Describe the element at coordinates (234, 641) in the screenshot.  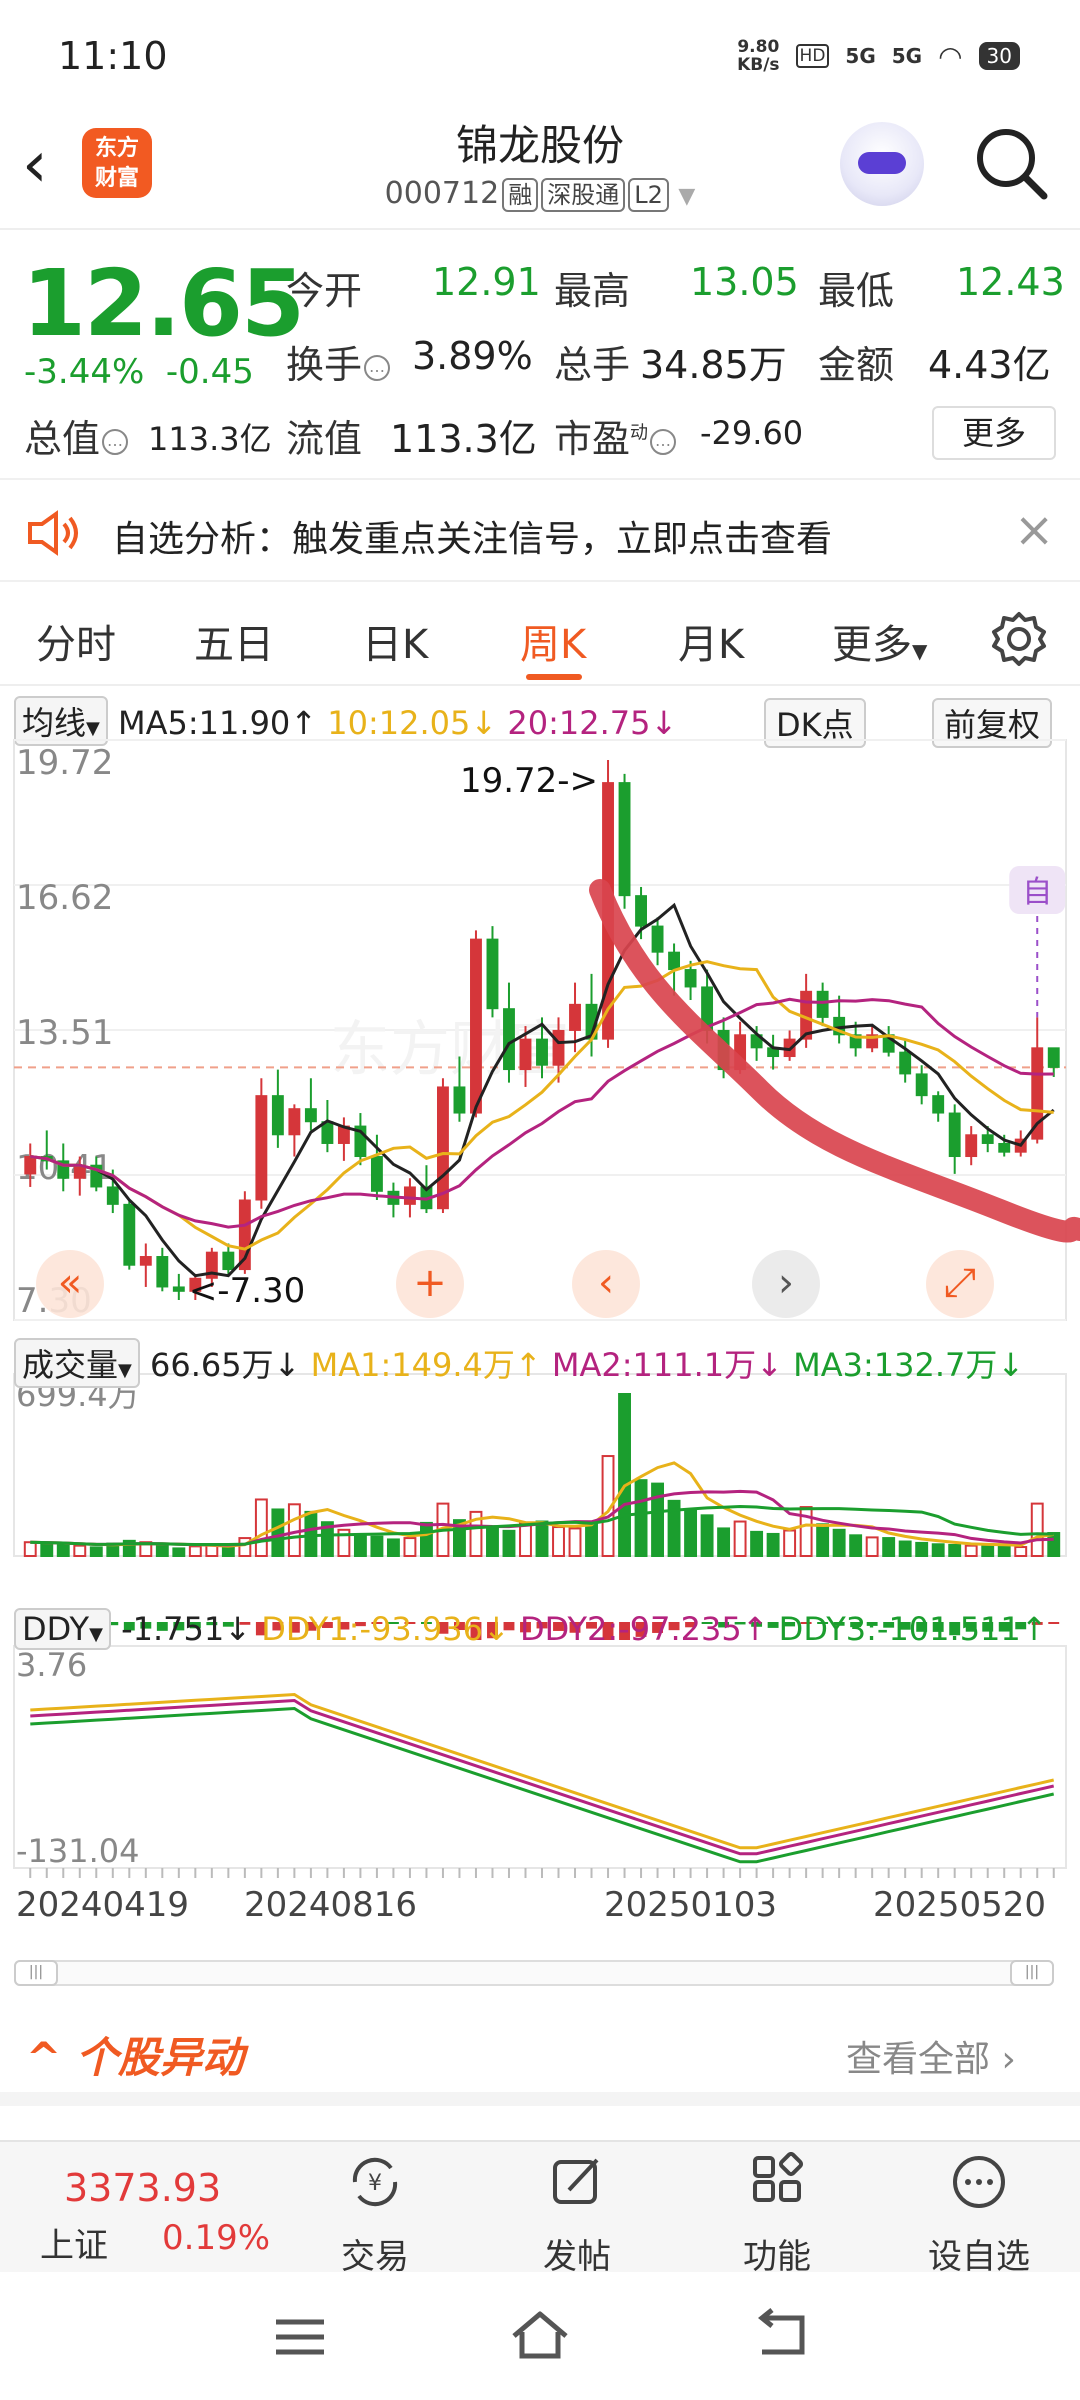
I see `tab-five-day: 五日` at that location.